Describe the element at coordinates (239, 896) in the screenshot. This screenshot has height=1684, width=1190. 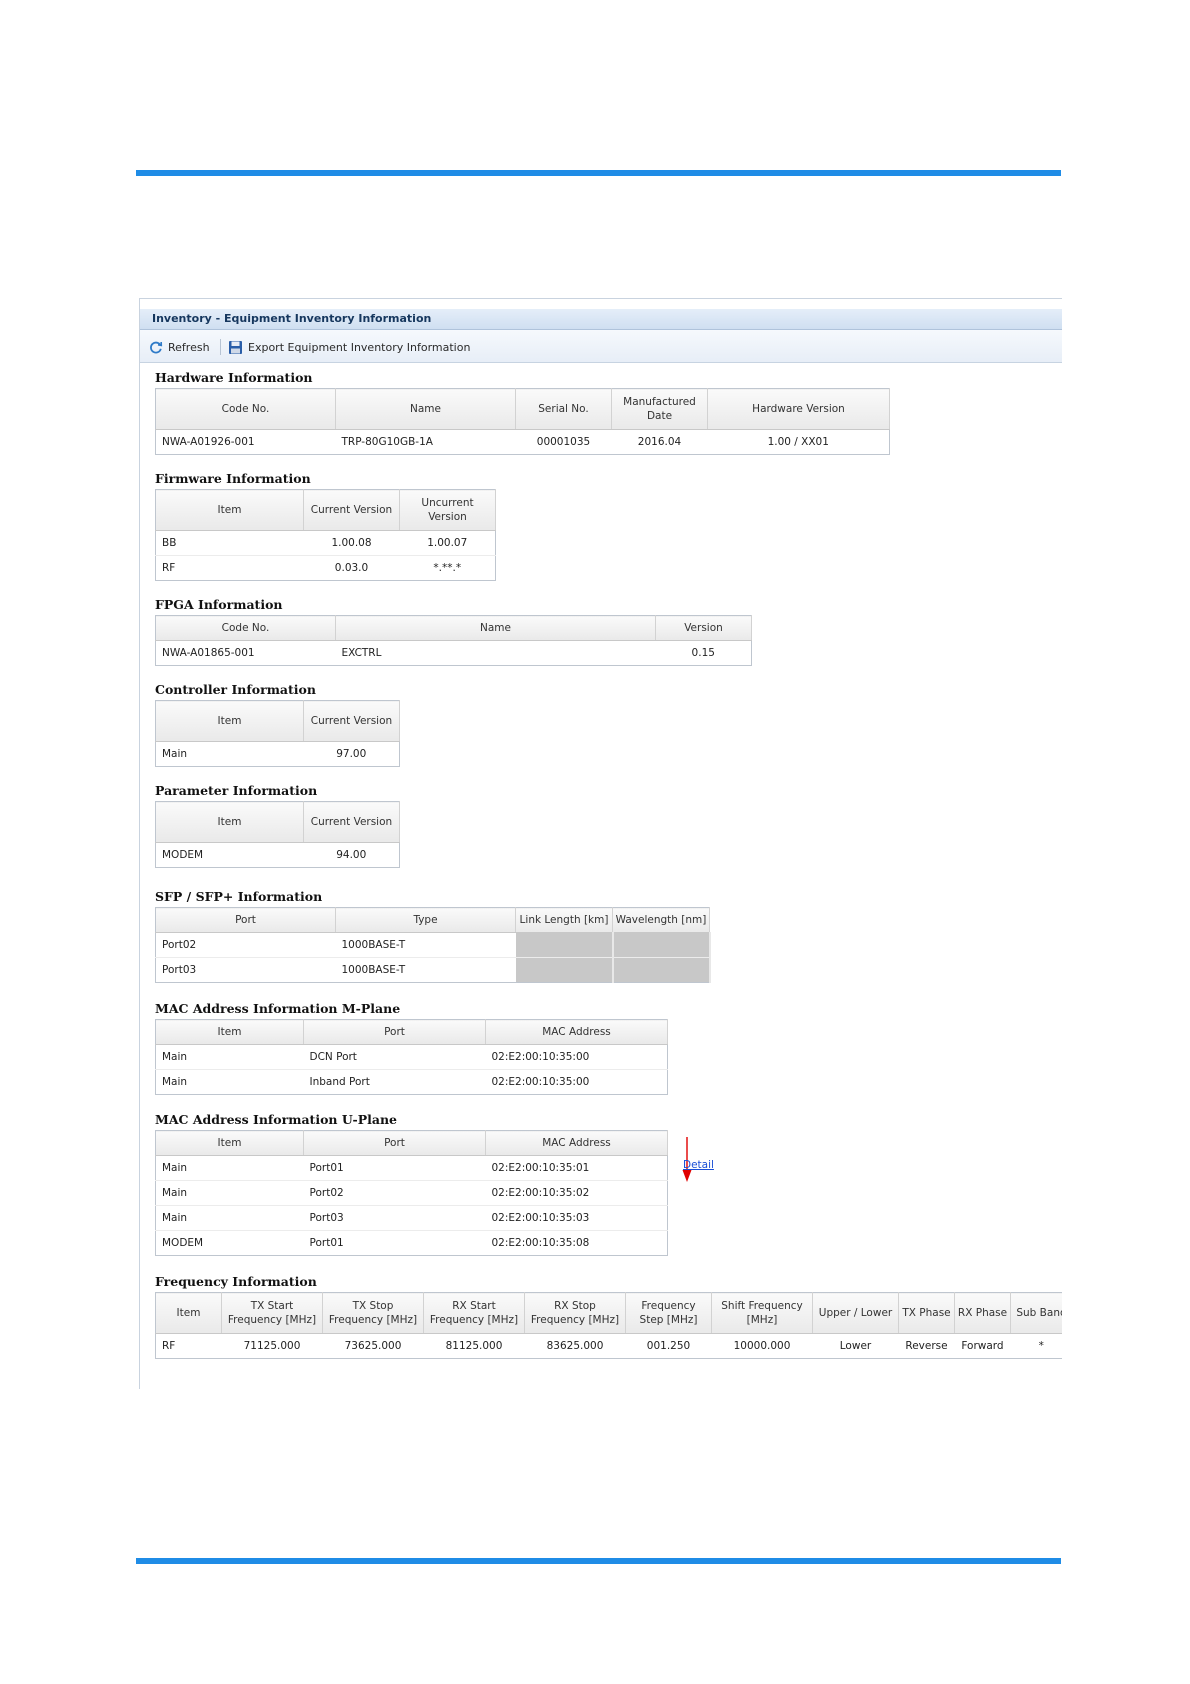
I see `sfp-title: SFP / SFP+ Information` at that location.